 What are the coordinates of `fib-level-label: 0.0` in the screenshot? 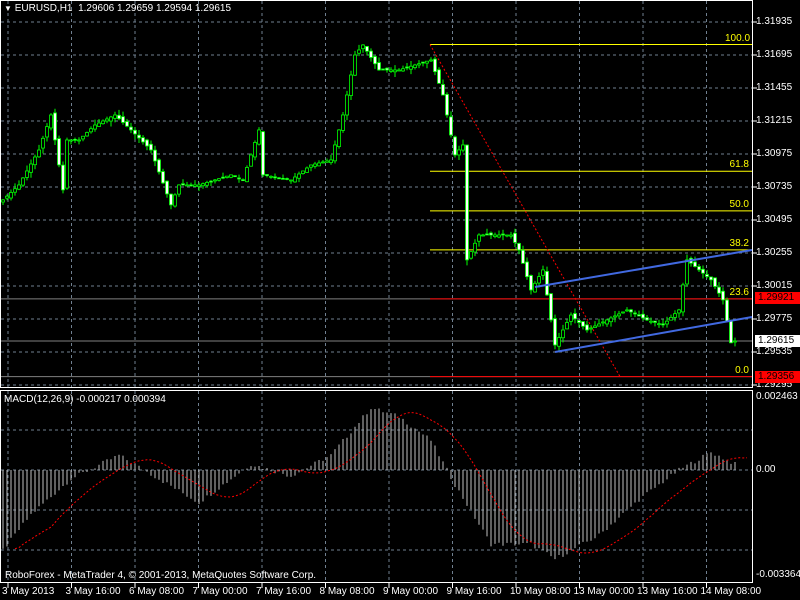 It's located at (742, 370).